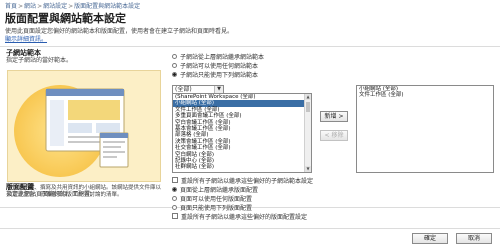  Describe the element at coordinates (30, 6) in the screenshot. I see `breadcrumb-sites: 網站` at that location.